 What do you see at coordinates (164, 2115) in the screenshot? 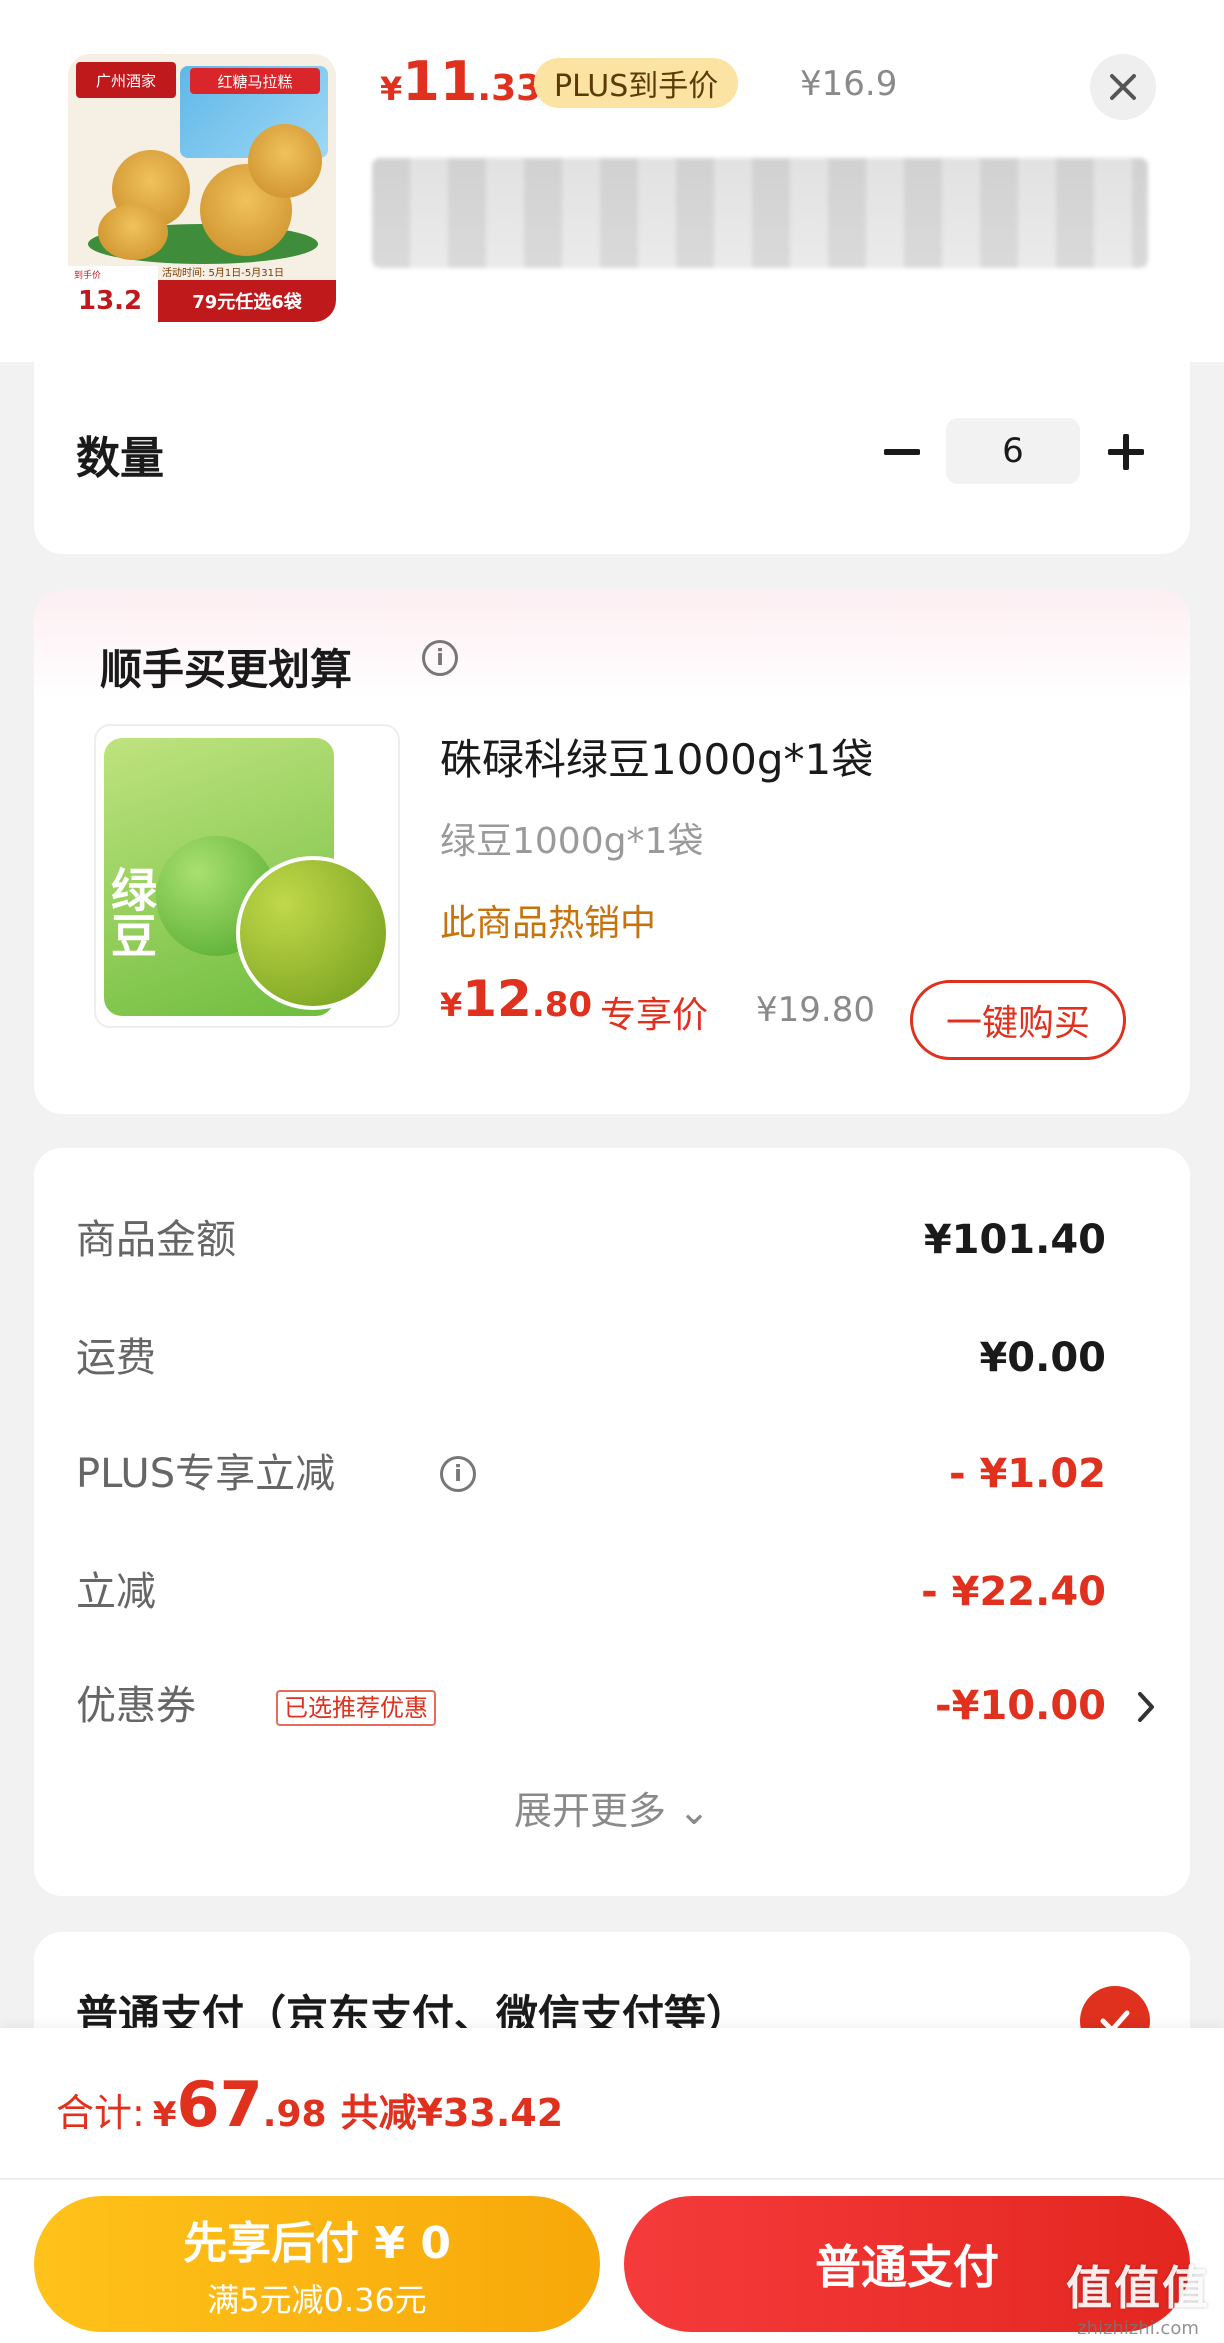
I see `total-currency: ¥` at bounding box center [164, 2115].